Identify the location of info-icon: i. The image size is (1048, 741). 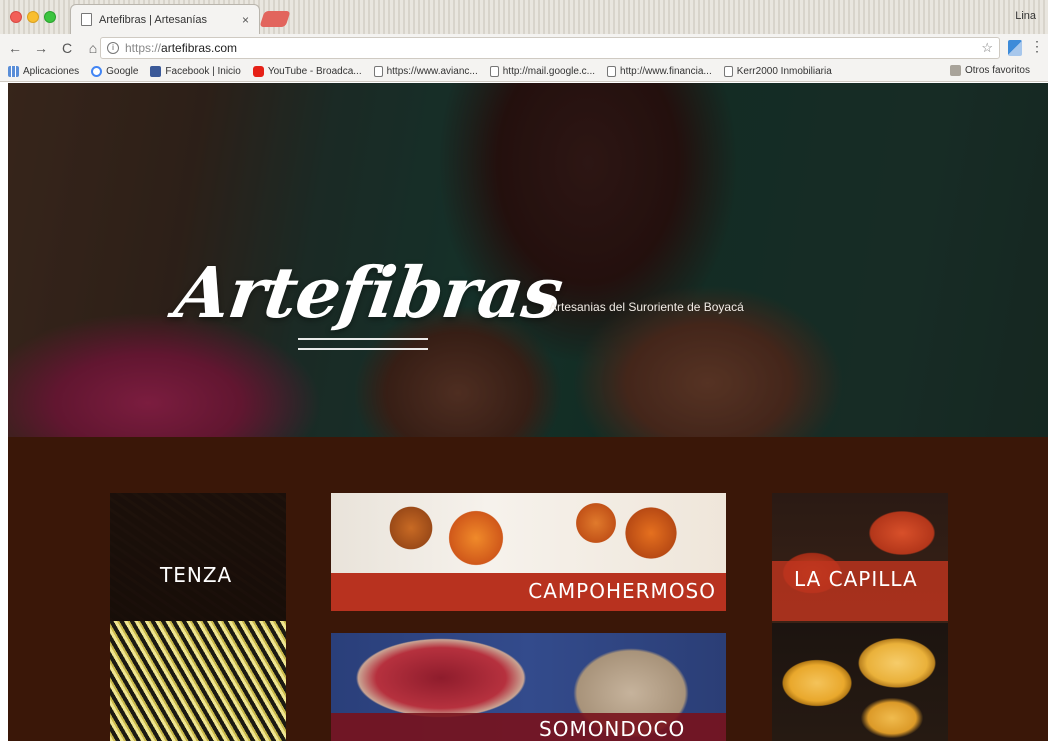
(113, 48).